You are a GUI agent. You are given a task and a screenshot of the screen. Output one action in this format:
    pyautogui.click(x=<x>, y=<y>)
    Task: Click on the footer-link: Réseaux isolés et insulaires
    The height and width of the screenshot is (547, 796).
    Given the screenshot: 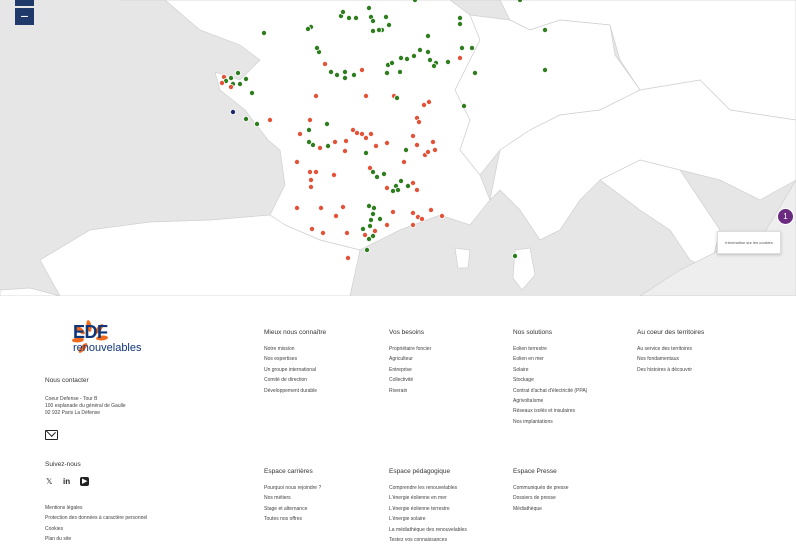 What is the action you would take?
    pyautogui.click(x=550, y=413)
    